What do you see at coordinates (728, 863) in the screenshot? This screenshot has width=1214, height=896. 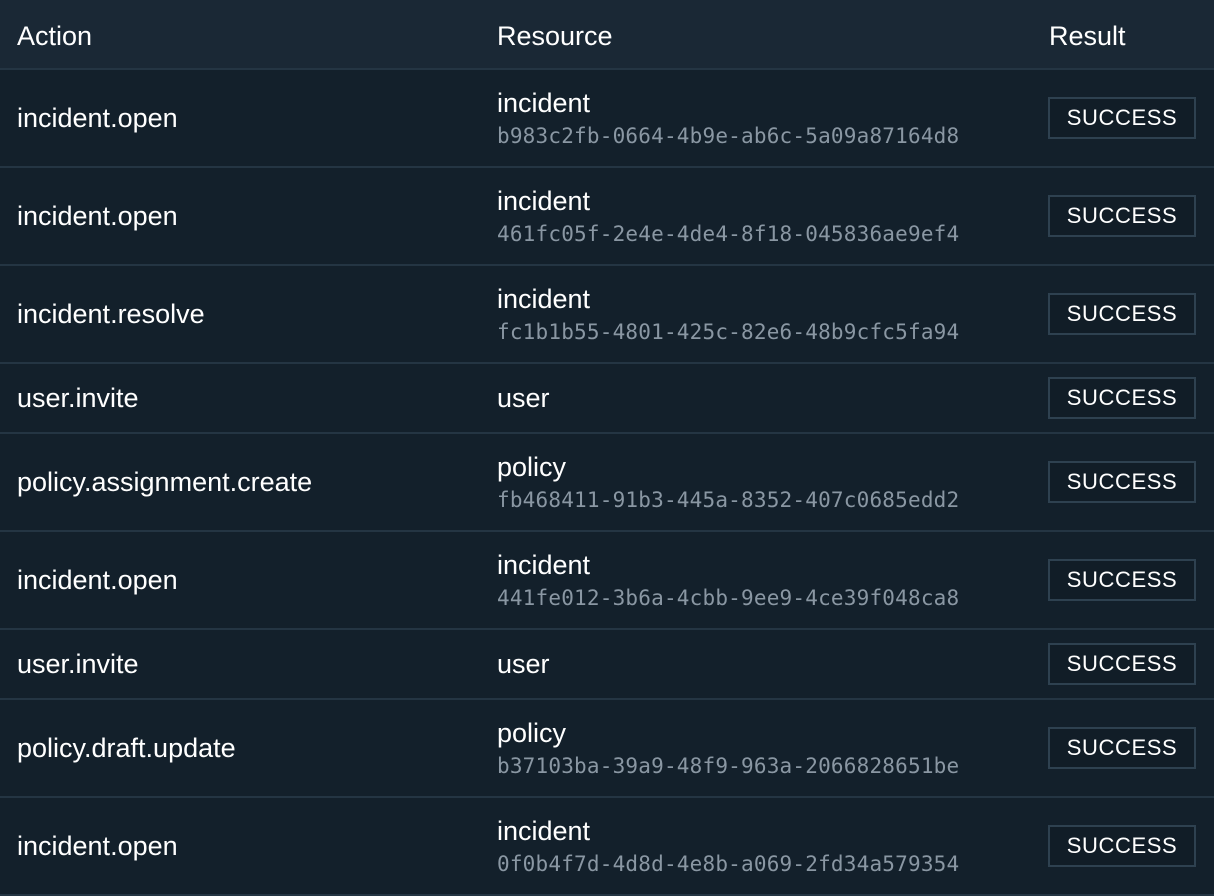 I see `resource-id: 0f0b4f7d-4d8d-4e8b-a069-2fd34a579354` at bounding box center [728, 863].